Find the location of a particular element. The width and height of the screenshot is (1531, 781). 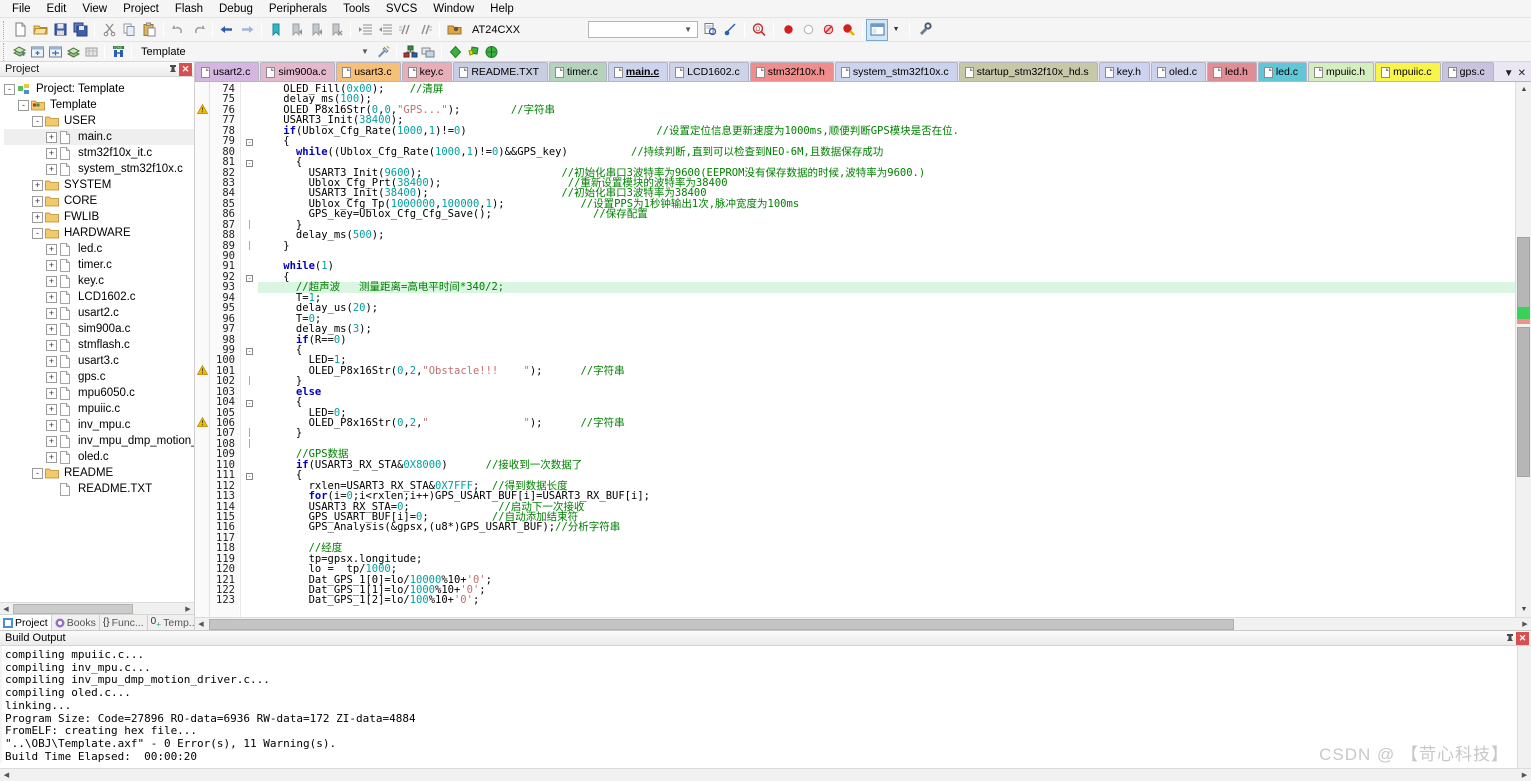

redo-icon is located at coordinates (198, 30).